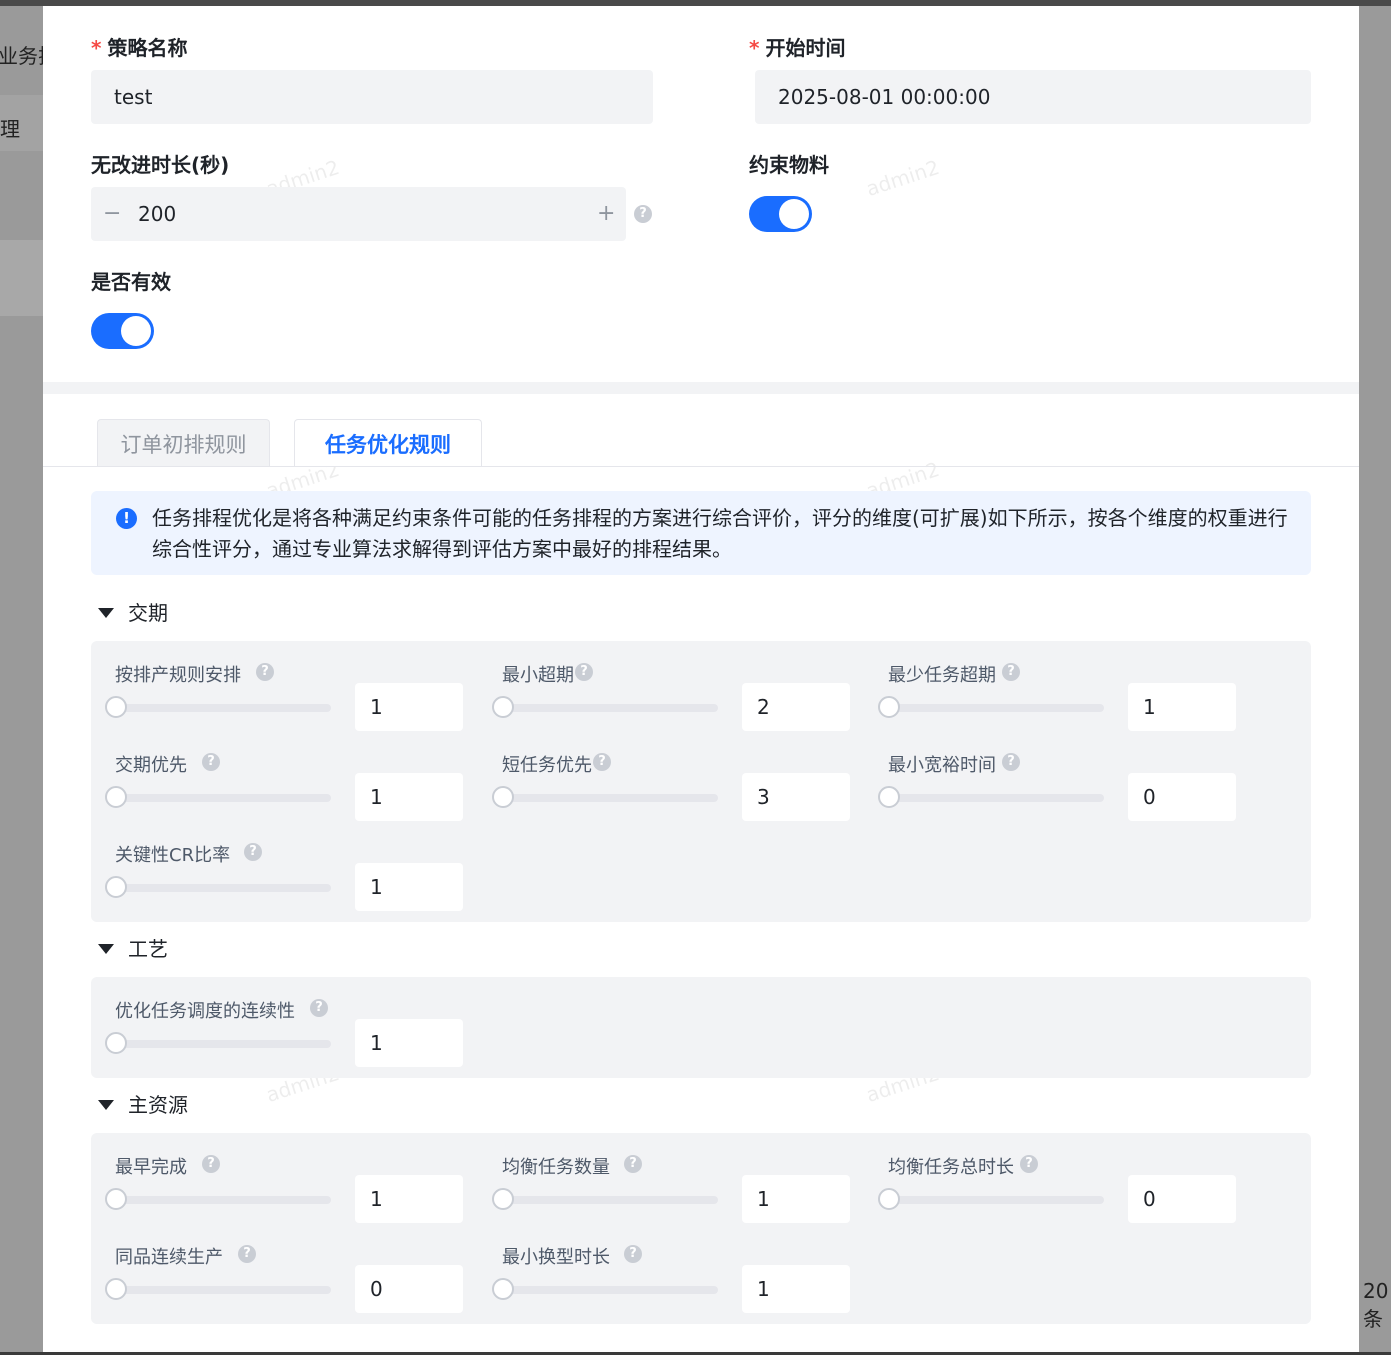 The height and width of the screenshot is (1355, 1391). Describe the element at coordinates (780, 214) in the screenshot. I see `constraint-material-switch` at that location.